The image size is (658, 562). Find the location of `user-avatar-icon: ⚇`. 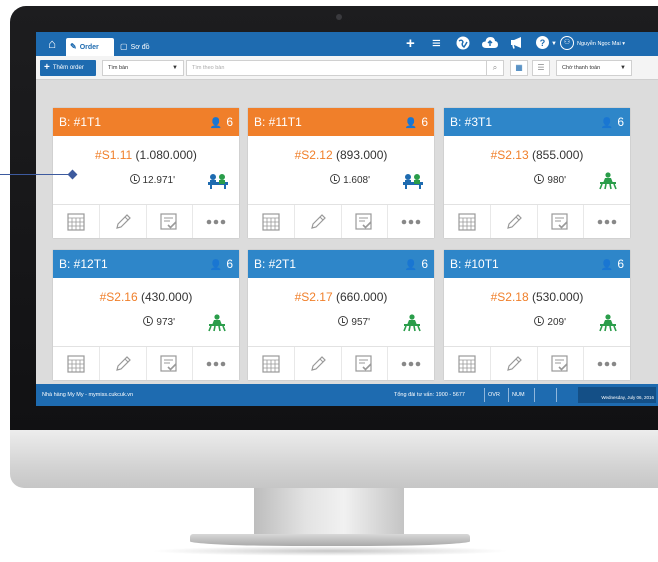

user-avatar-icon: ⚇ is located at coordinates (567, 43).